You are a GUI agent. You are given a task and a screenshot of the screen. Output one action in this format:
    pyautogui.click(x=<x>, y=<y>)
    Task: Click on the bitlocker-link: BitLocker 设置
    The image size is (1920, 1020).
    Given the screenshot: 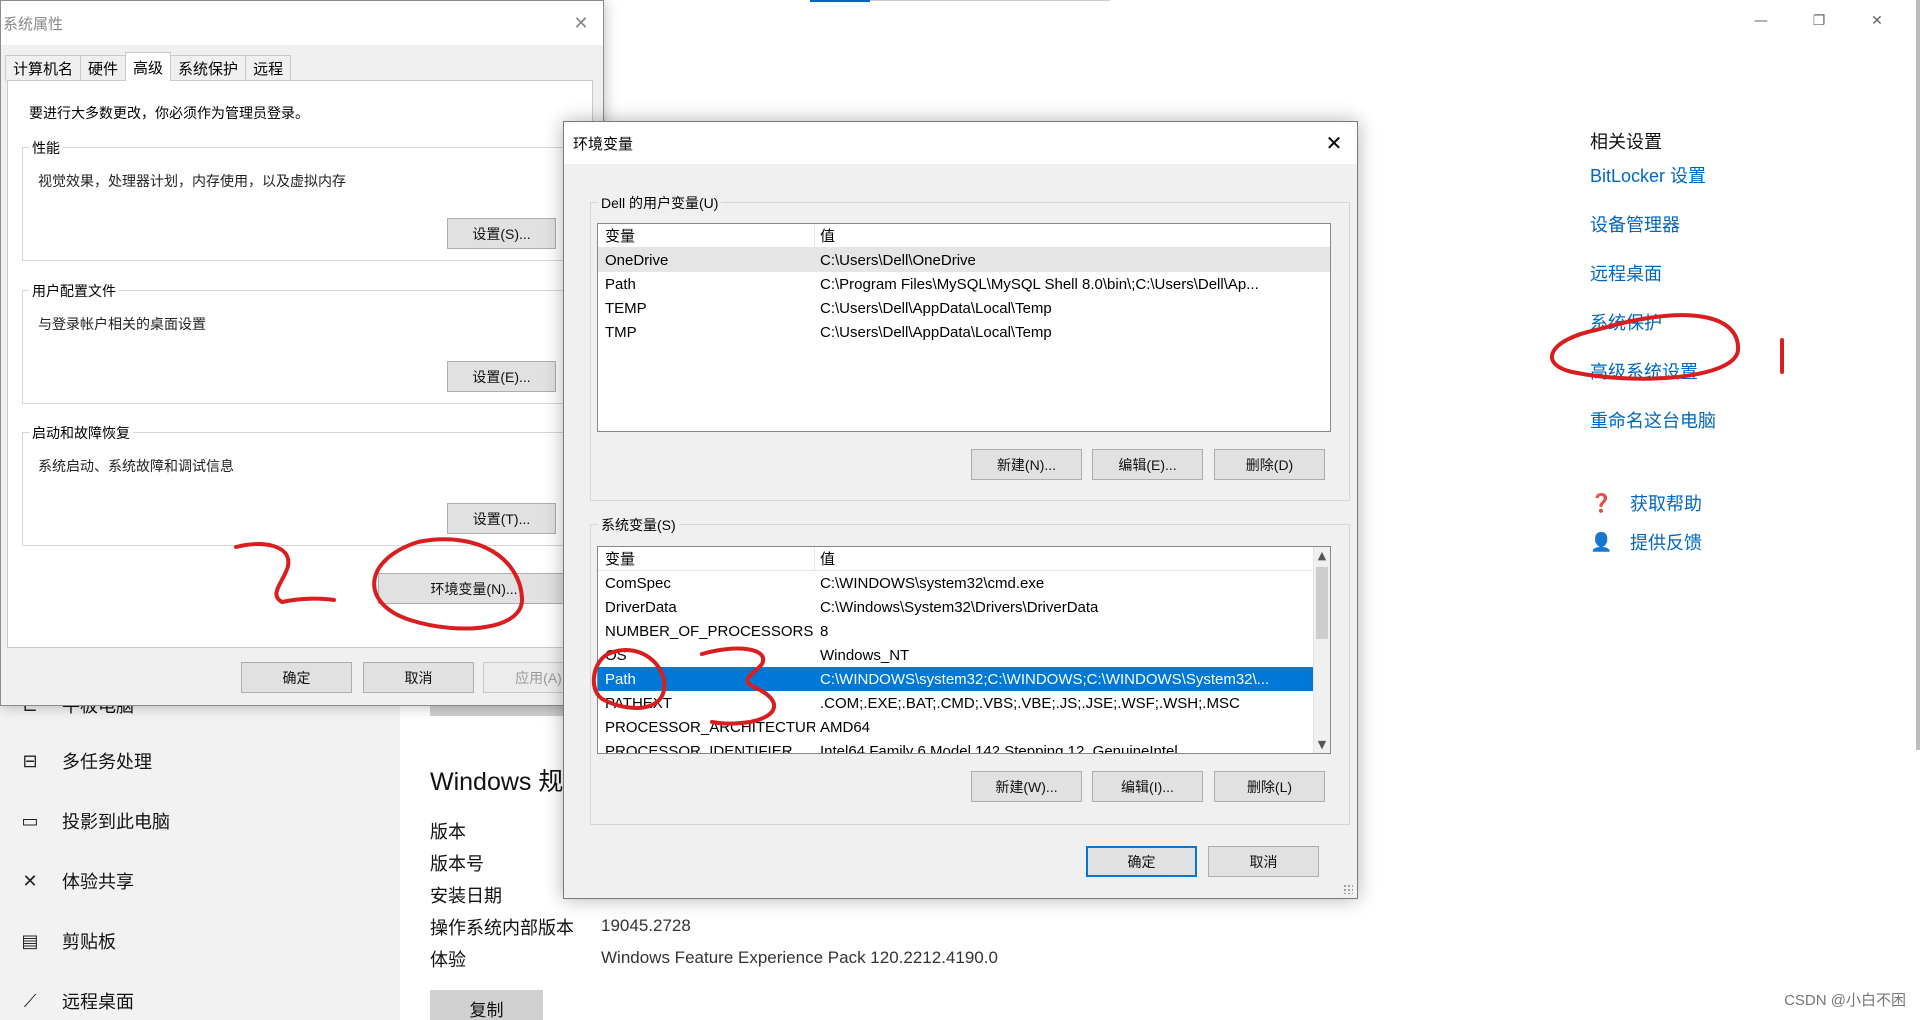 What is the action you would take?
    pyautogui.click(x=1648, y=175)
    